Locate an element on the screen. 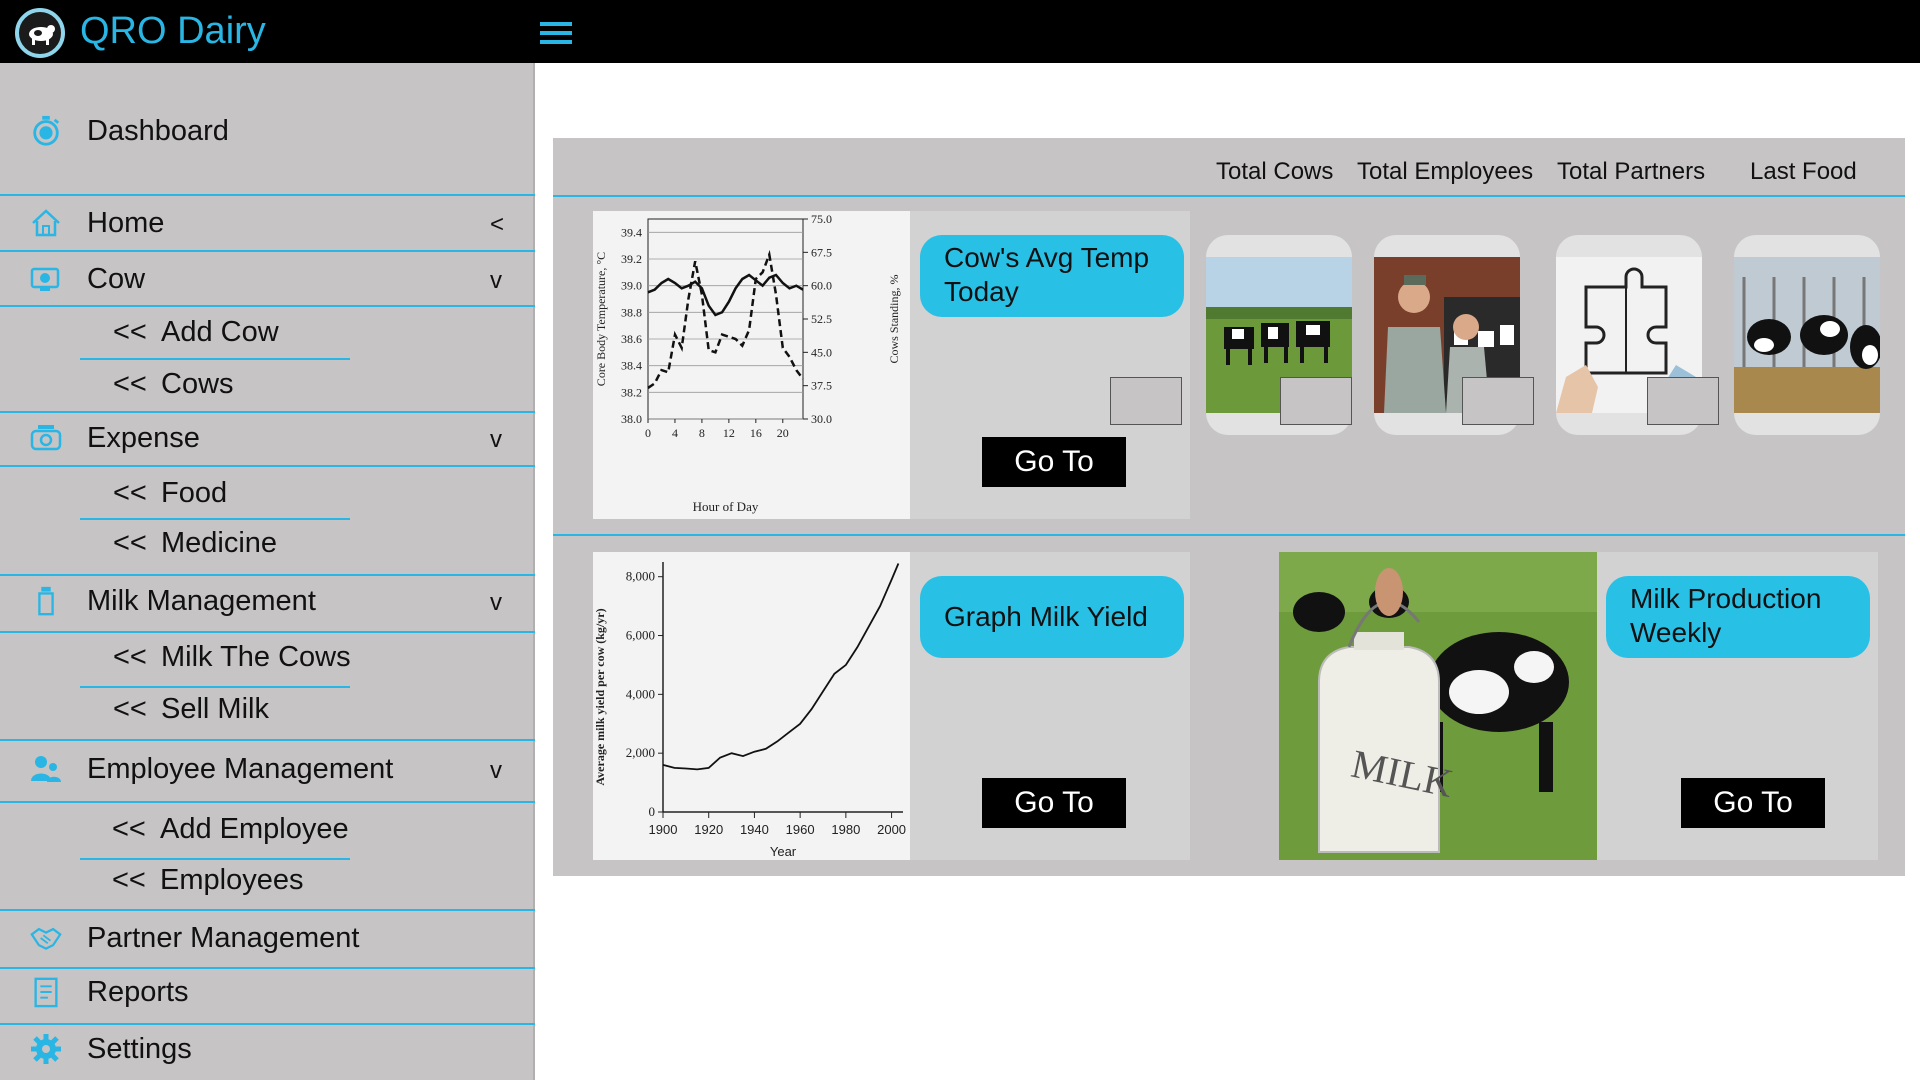  sidebar-sublabel: Employees is located at coordinates (232, 880).